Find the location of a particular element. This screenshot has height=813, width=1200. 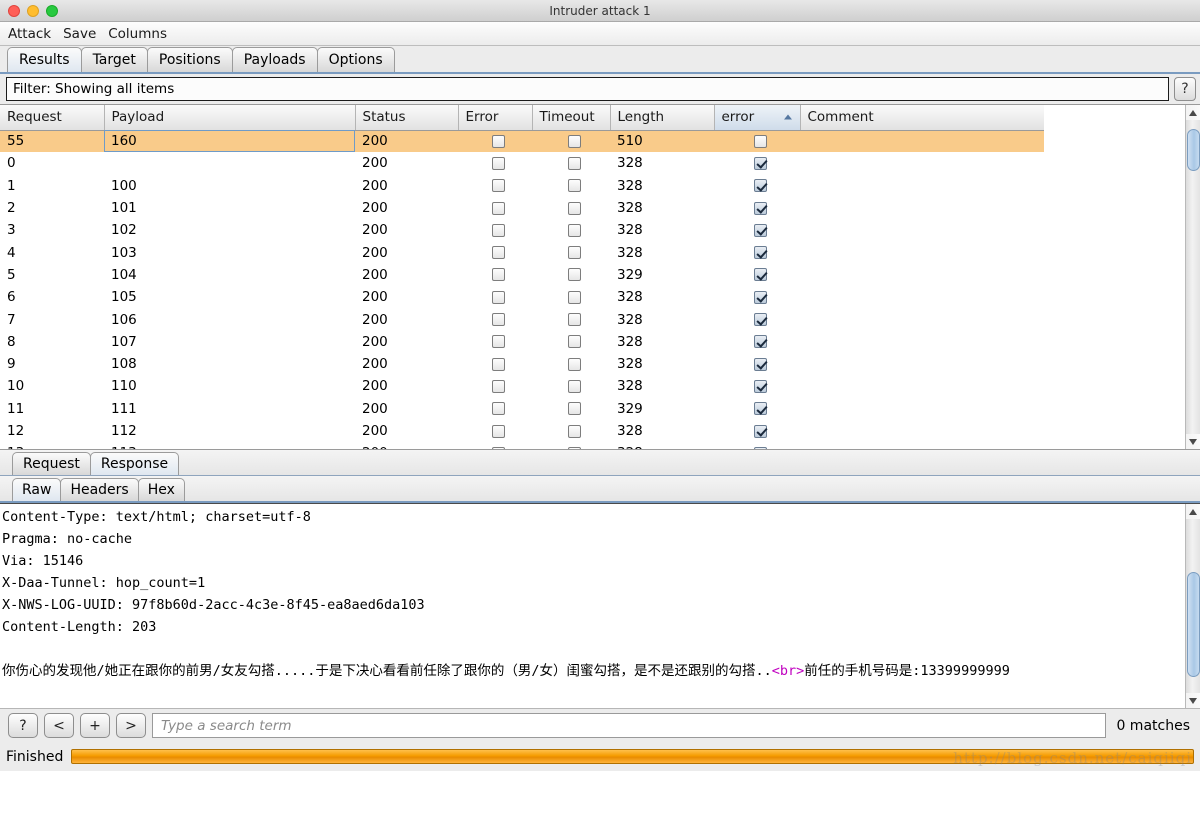

cell-request: 4 is located at coordinates (52, 252).